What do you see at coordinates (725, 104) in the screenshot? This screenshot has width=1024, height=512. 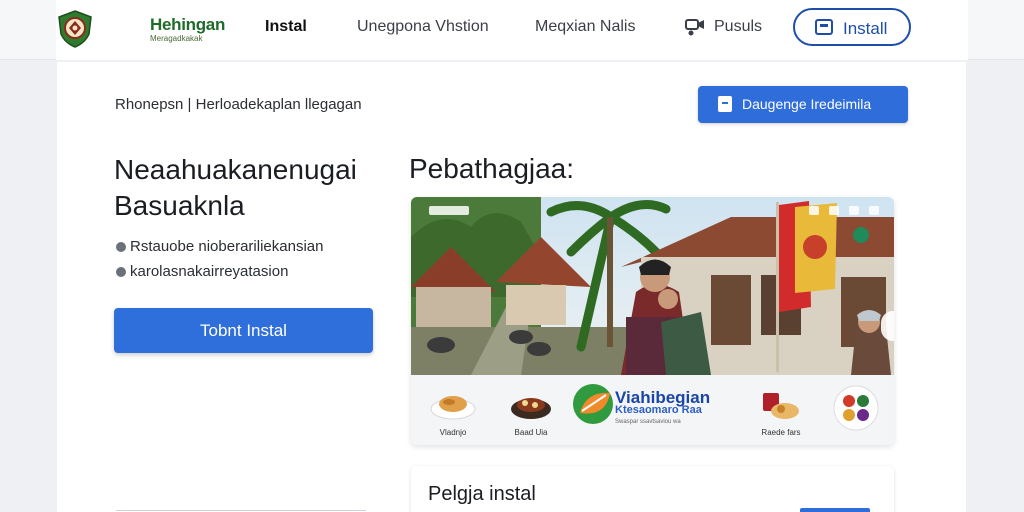 I see `document-icon` at bounding box center [725, 104].